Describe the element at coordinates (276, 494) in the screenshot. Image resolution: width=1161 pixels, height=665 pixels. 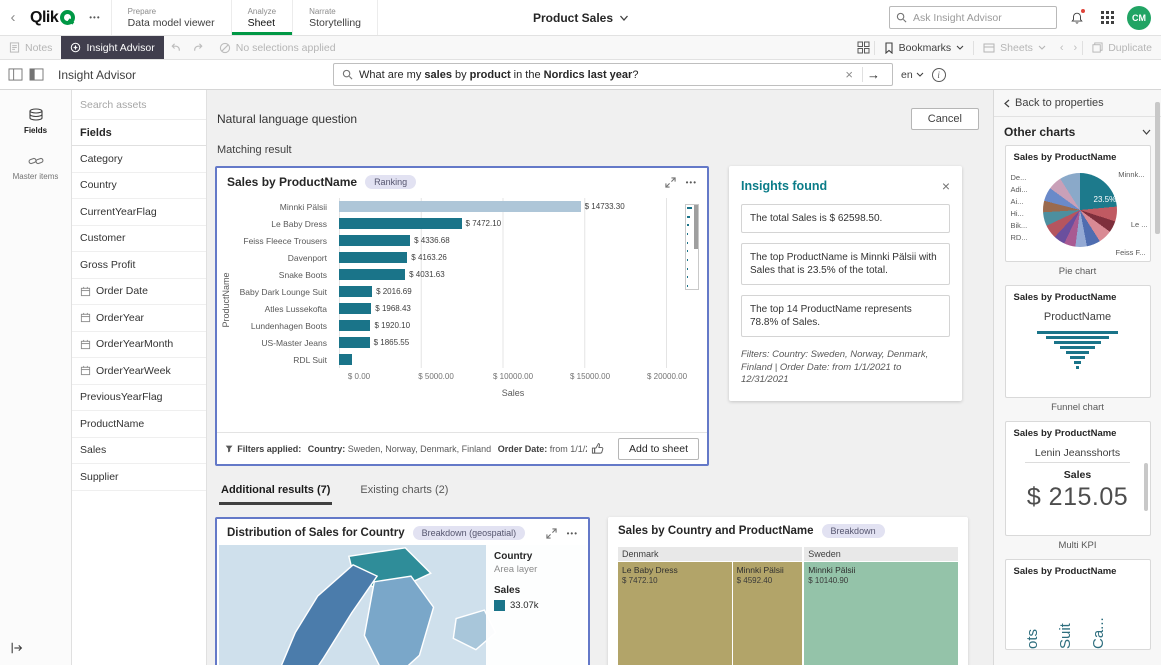
I see `tab-additional-results: Additional results (7)` at that location.